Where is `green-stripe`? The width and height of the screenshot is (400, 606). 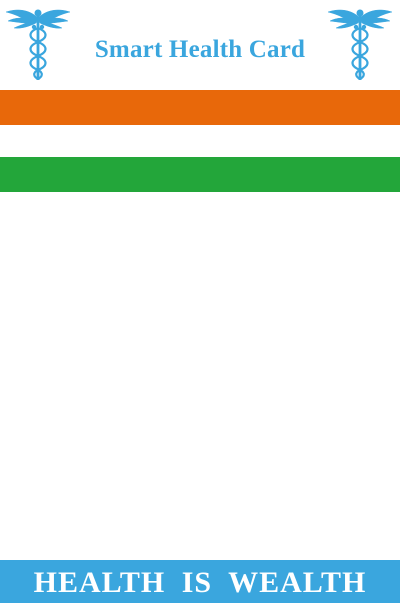
green-stripe is located at coordinates (200, 174).